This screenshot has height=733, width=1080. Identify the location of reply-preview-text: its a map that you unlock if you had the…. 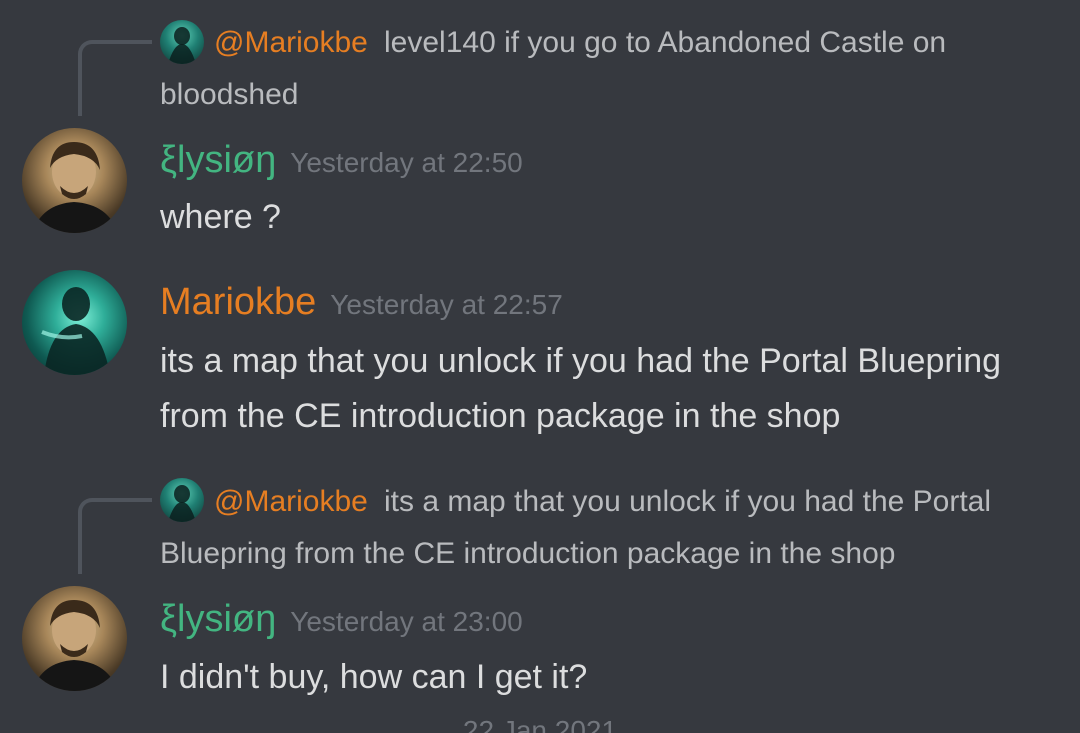
(576, 527).